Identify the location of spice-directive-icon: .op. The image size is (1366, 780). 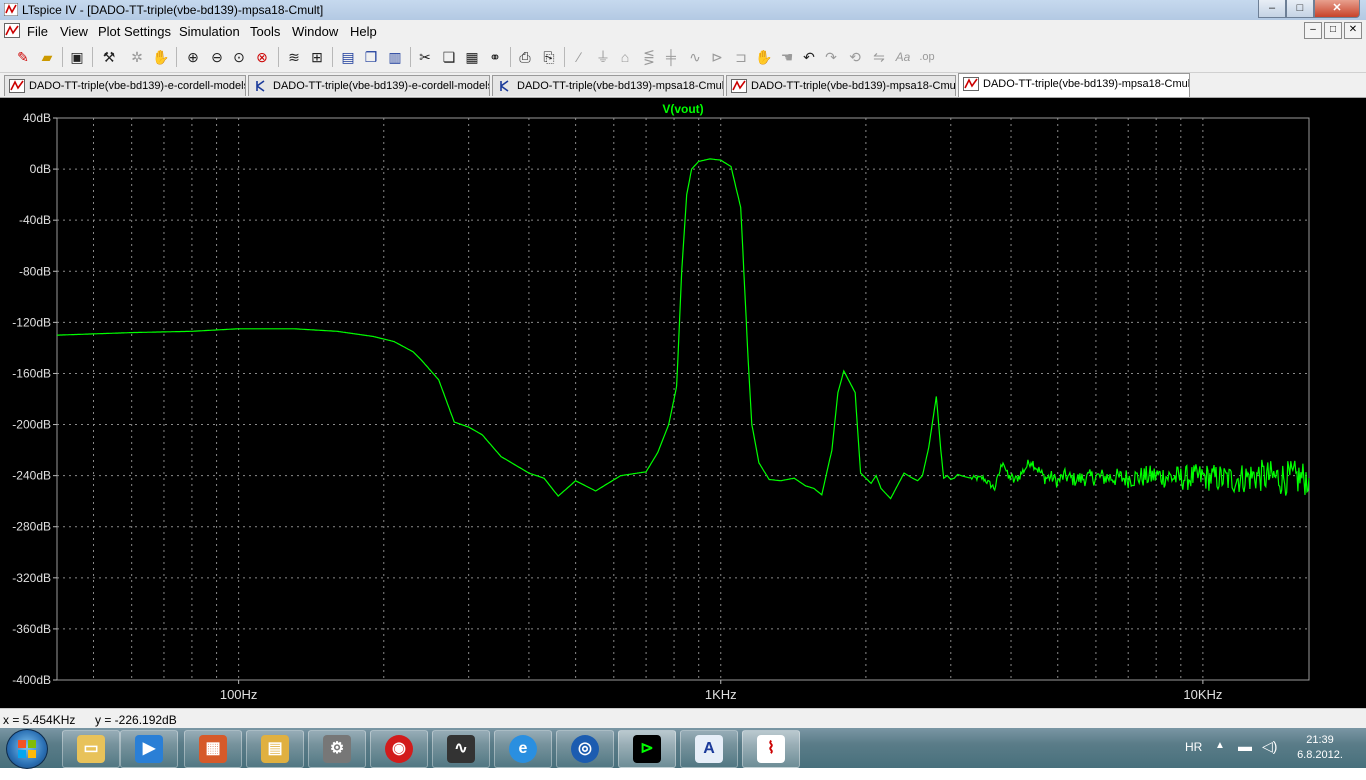
(927, 57).